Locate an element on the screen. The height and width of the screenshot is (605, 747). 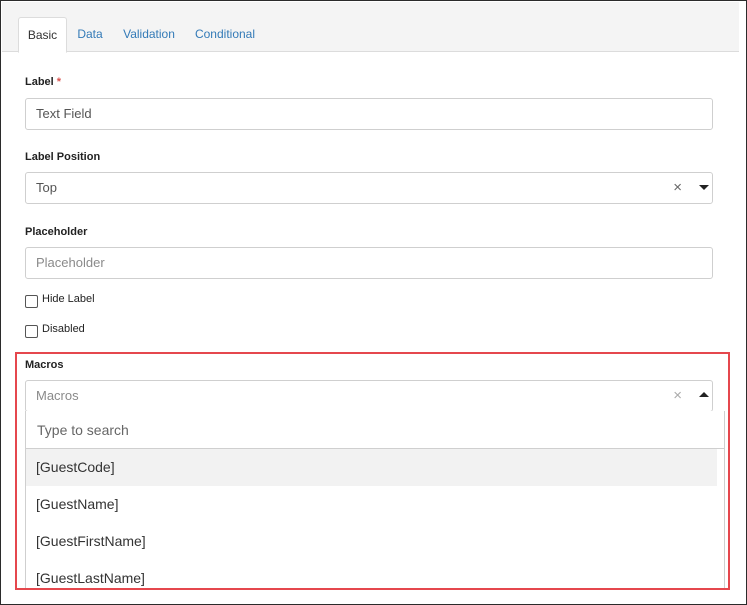
label-input: Text Field is located at coordinates (369, 114).